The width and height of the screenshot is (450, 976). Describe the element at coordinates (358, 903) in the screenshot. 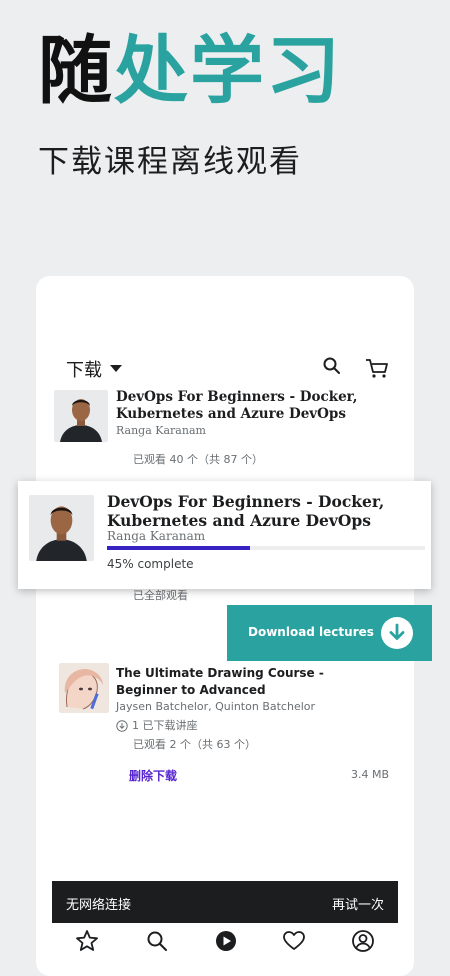

I see `retry-button: 再试一次` at that location.